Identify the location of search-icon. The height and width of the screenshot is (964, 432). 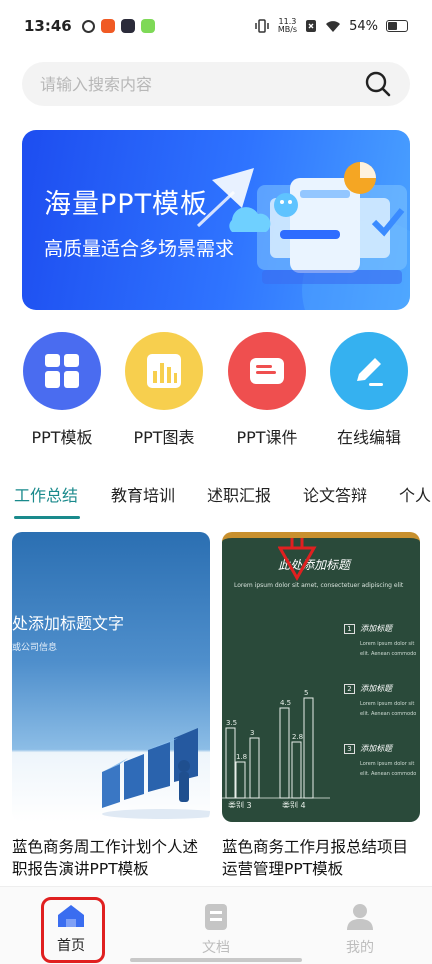
(378, 84).